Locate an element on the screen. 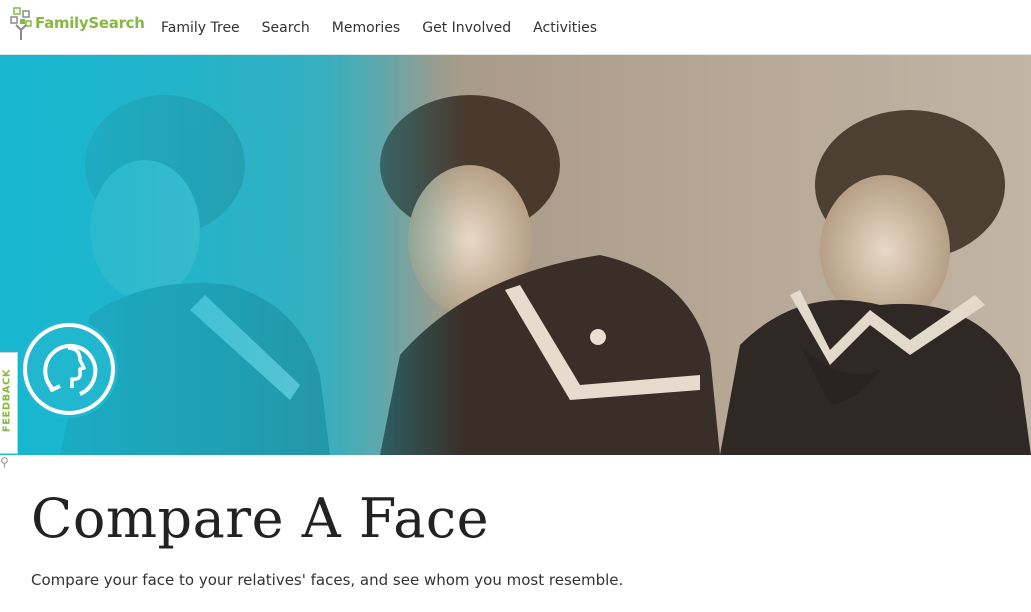  page-title: Compare A Face is located at coordinates (260, 518).